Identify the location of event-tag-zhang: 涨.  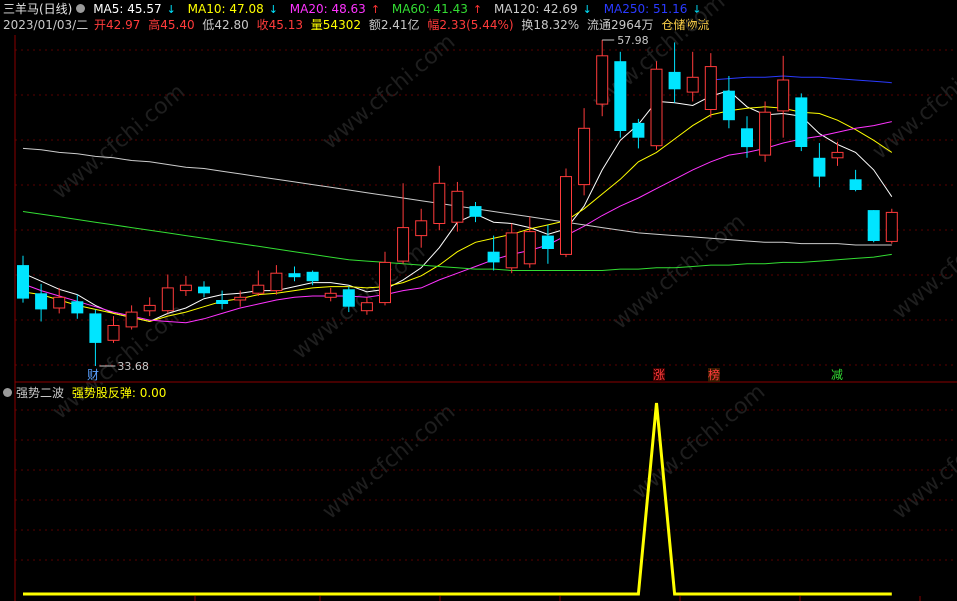
(659, 375).